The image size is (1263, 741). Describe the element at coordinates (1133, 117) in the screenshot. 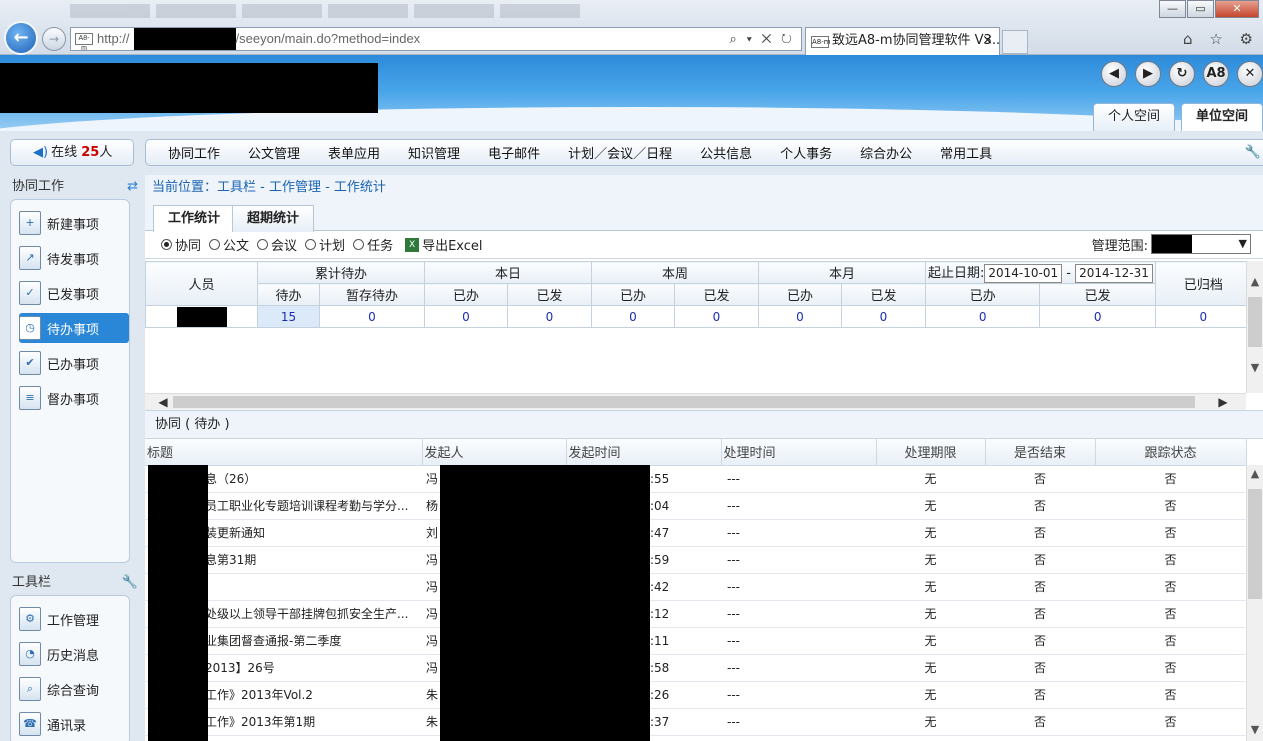

I see `tab-personal-space: 个人空间` at that location.